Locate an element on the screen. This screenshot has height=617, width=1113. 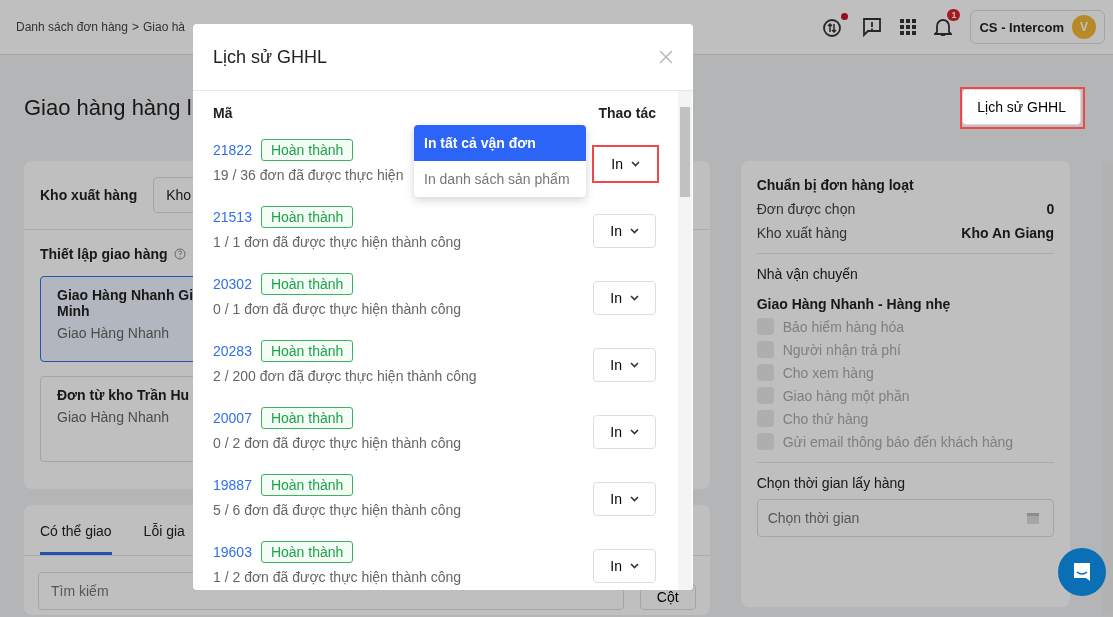
option-title: Giao Hàng Nhanh Gi Minh is located at coordinates (125, 303).